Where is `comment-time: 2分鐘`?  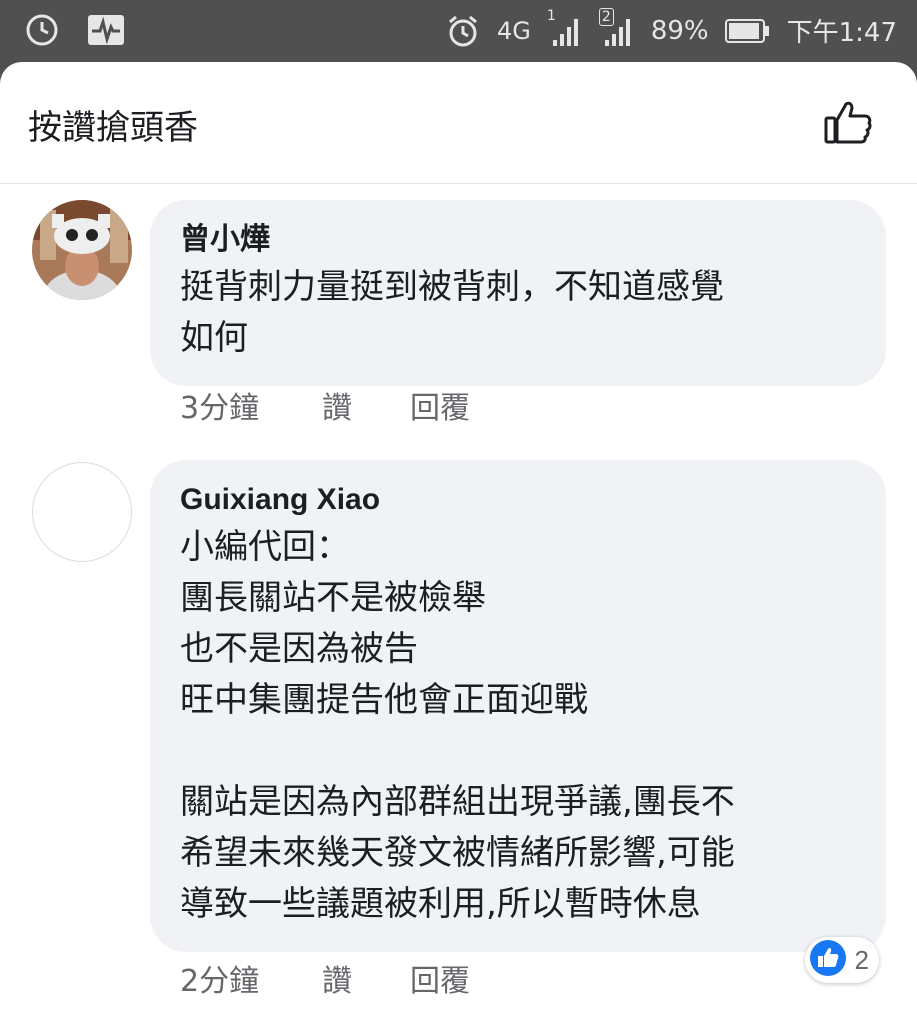 comment-time: 2分鐘 is located at coordinates (220, 981).